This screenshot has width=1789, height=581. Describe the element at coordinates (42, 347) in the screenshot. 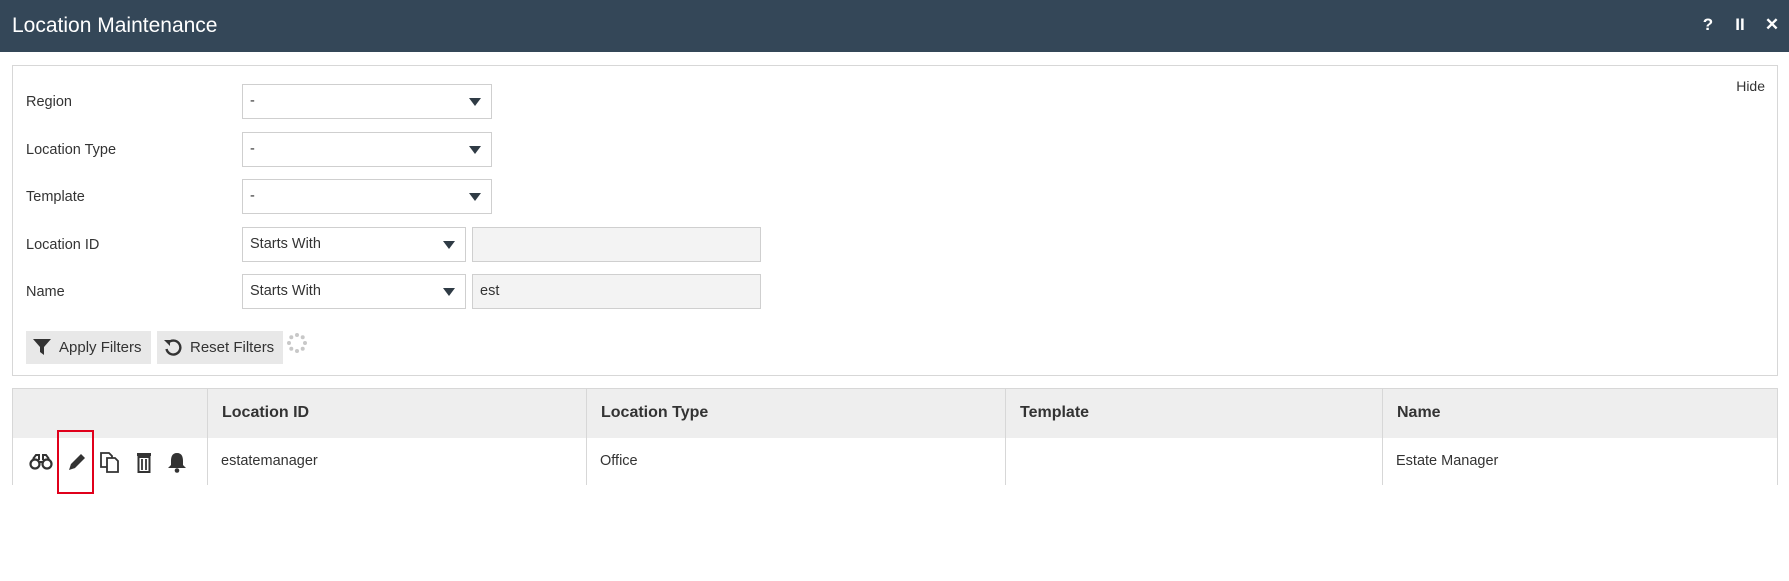

I see `filter-funnel-icon` at that location.